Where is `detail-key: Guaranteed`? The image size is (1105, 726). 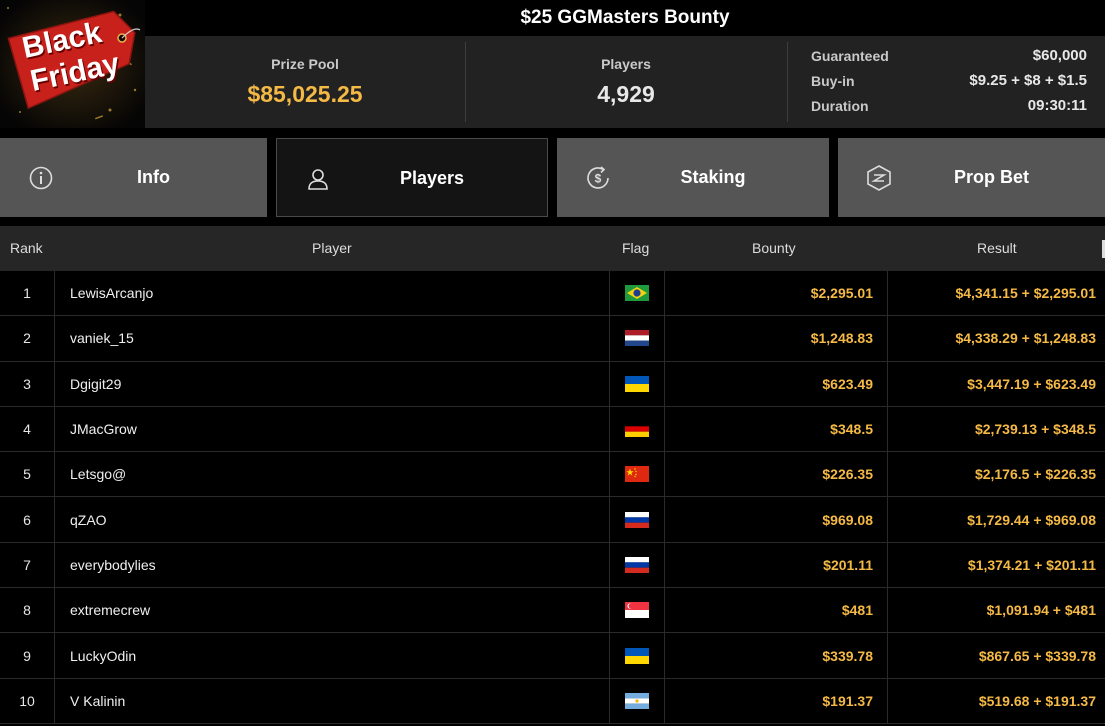
detail-key: Guaranteed is located at coordinates (850, 56).